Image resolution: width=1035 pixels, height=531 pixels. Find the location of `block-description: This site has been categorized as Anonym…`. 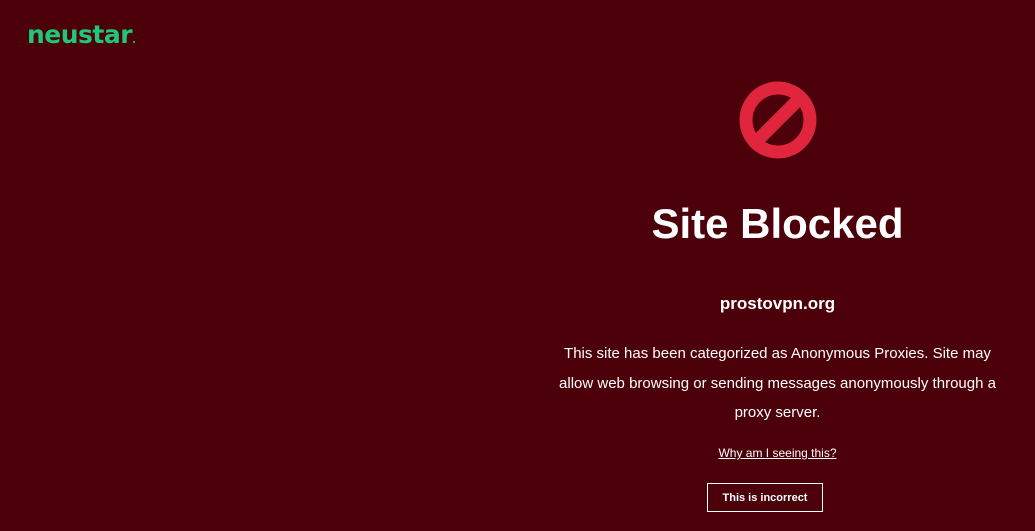

block-description: This site has been categorized as Anonym… is located at coordinates (777, 383).